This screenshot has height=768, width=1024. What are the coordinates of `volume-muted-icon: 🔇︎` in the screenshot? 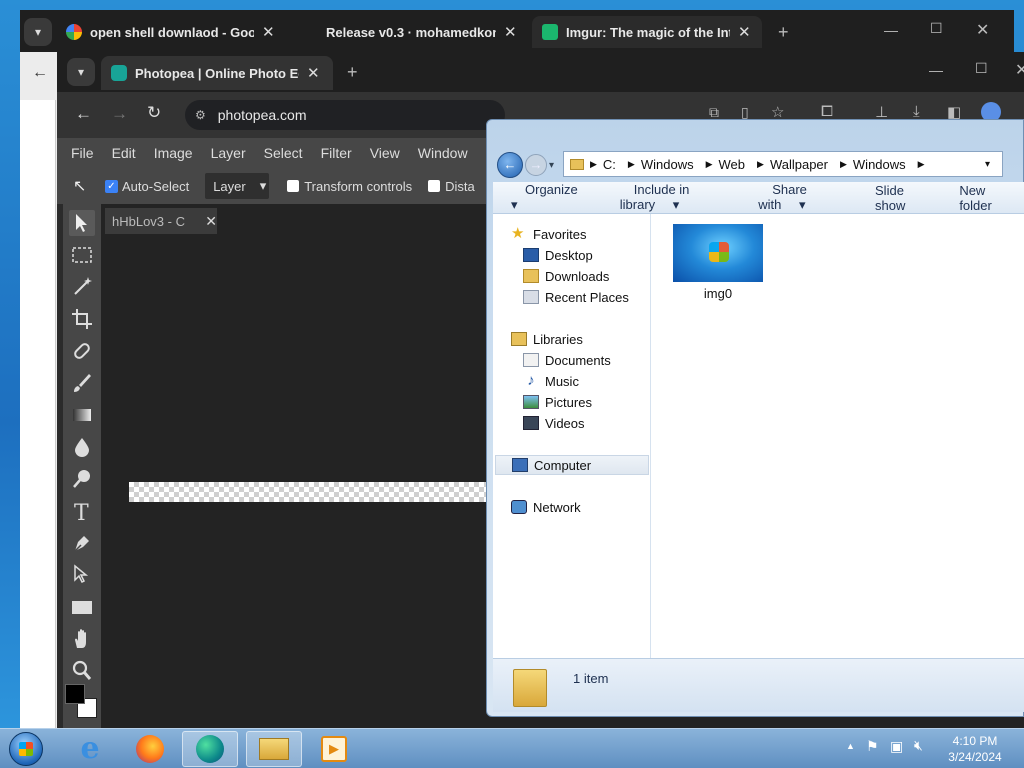 It's located at (918, 745).